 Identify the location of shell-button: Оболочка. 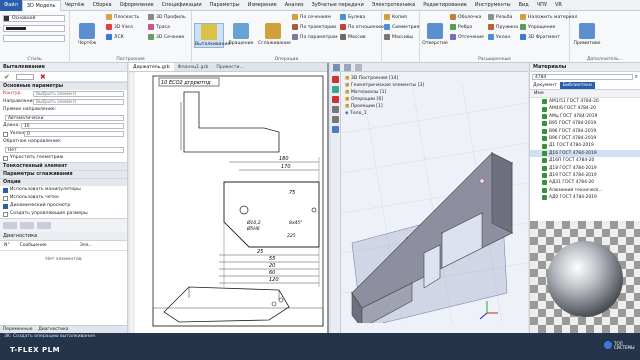
(465, 17).